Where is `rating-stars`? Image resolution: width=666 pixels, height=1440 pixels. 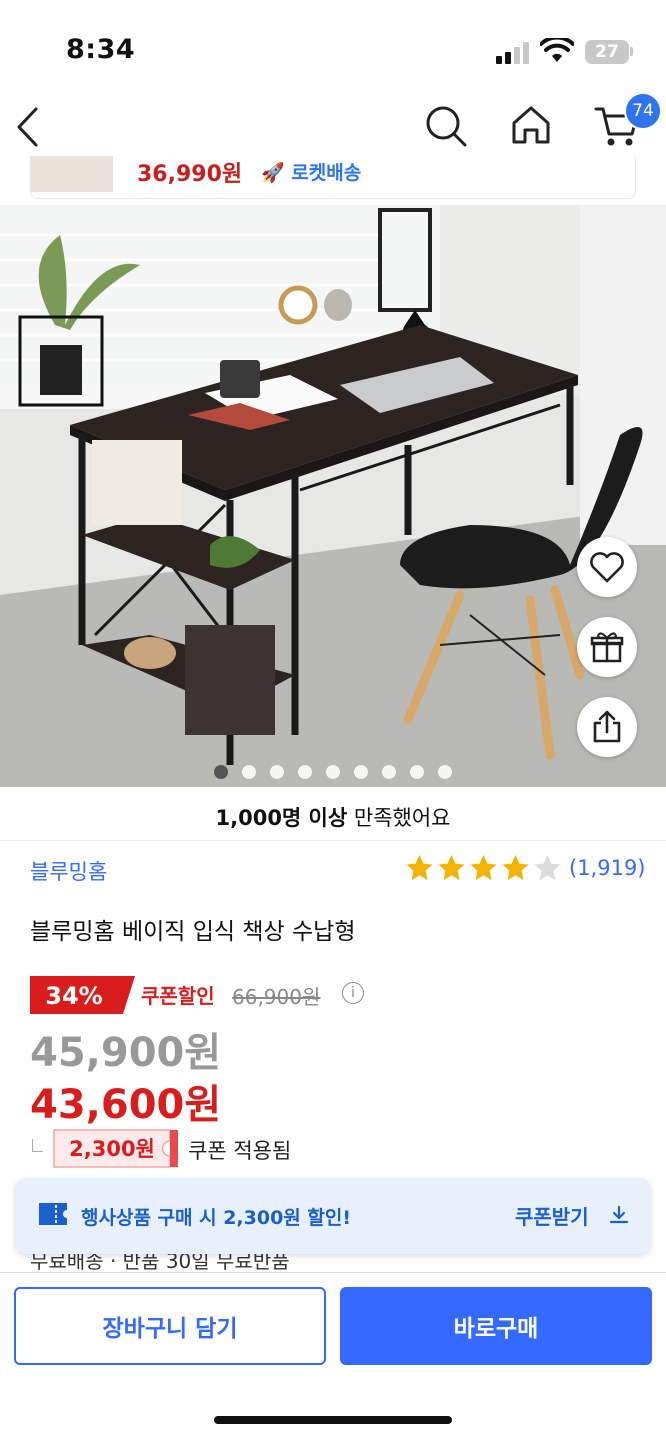 rating-stars is located at coordinates (483, 868).